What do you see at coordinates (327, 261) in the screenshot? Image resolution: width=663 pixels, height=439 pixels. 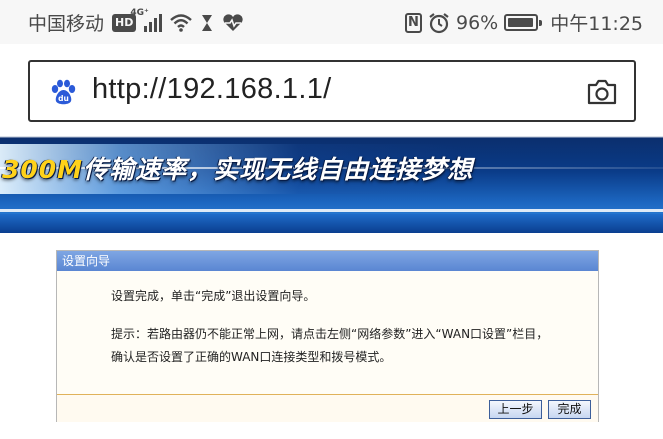 I see `wizard-title: 设置向导` at bounding box center [327, 261].